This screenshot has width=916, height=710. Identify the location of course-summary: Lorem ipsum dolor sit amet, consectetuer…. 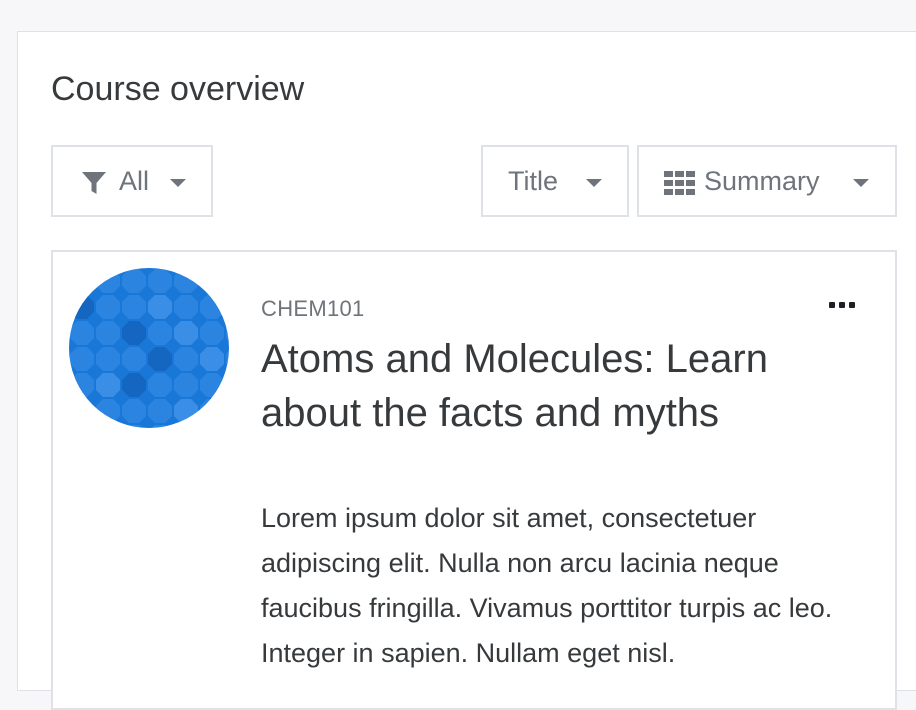
(547, 585).